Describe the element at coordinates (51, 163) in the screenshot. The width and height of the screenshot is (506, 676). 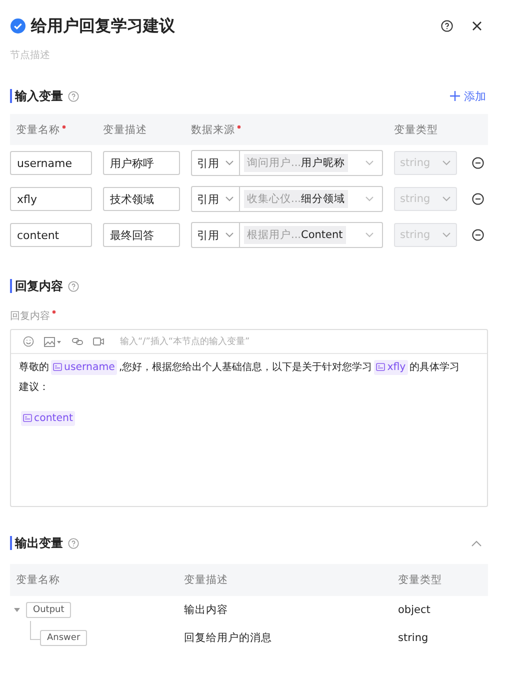
I see `variable-name-field: username` at that location.